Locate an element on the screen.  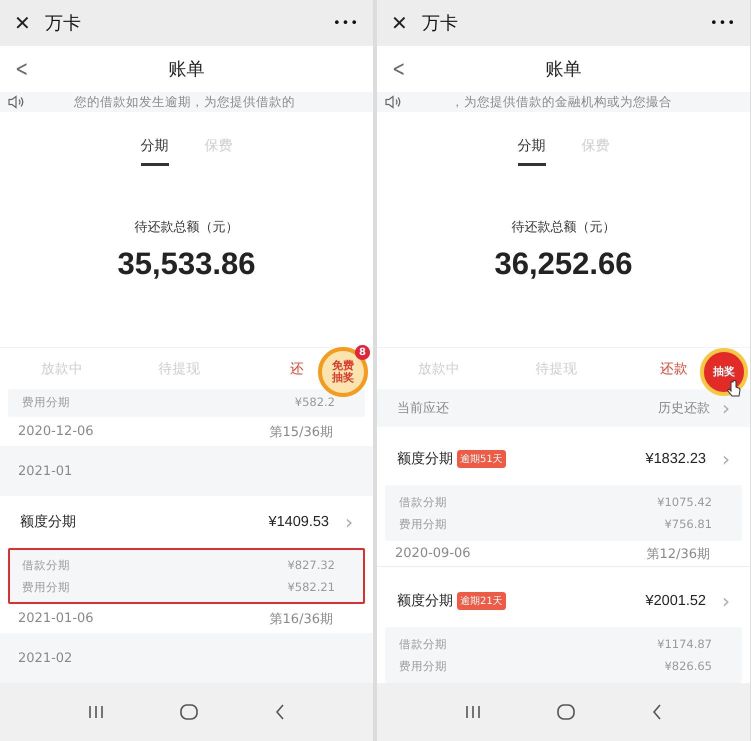
detail-amount: ¥582.21 is located at coordinates (311, 587).